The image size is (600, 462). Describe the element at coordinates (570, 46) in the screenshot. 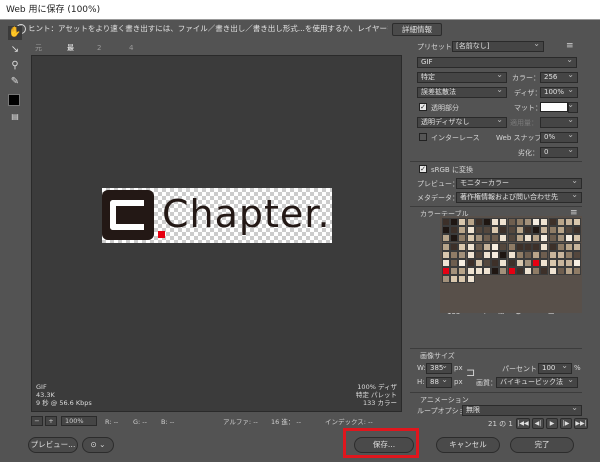

I see `panel-menu-icon: ≡` at that location.